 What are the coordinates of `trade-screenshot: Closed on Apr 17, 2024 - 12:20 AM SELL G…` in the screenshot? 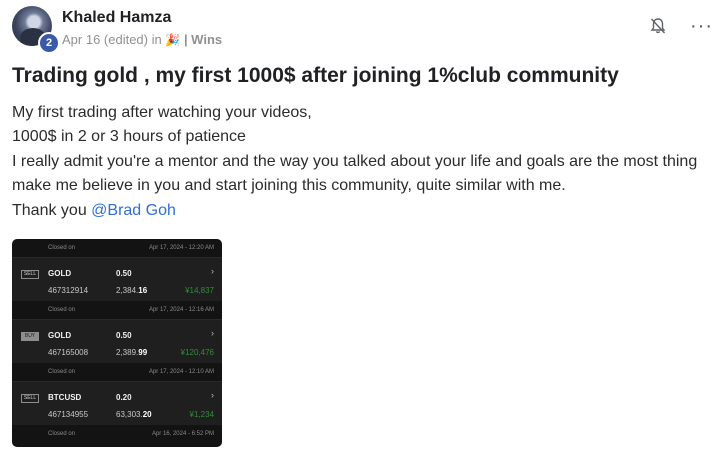 It's located at (117, 343).